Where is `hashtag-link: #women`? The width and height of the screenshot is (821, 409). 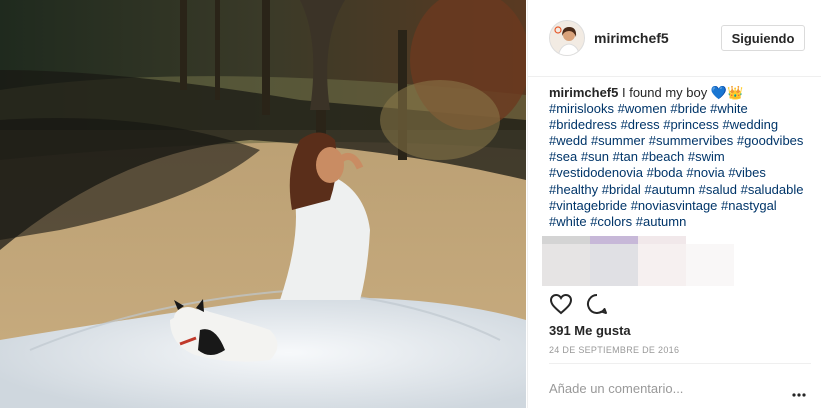 hashtag-link: #women is located at coordinates (642, 108).